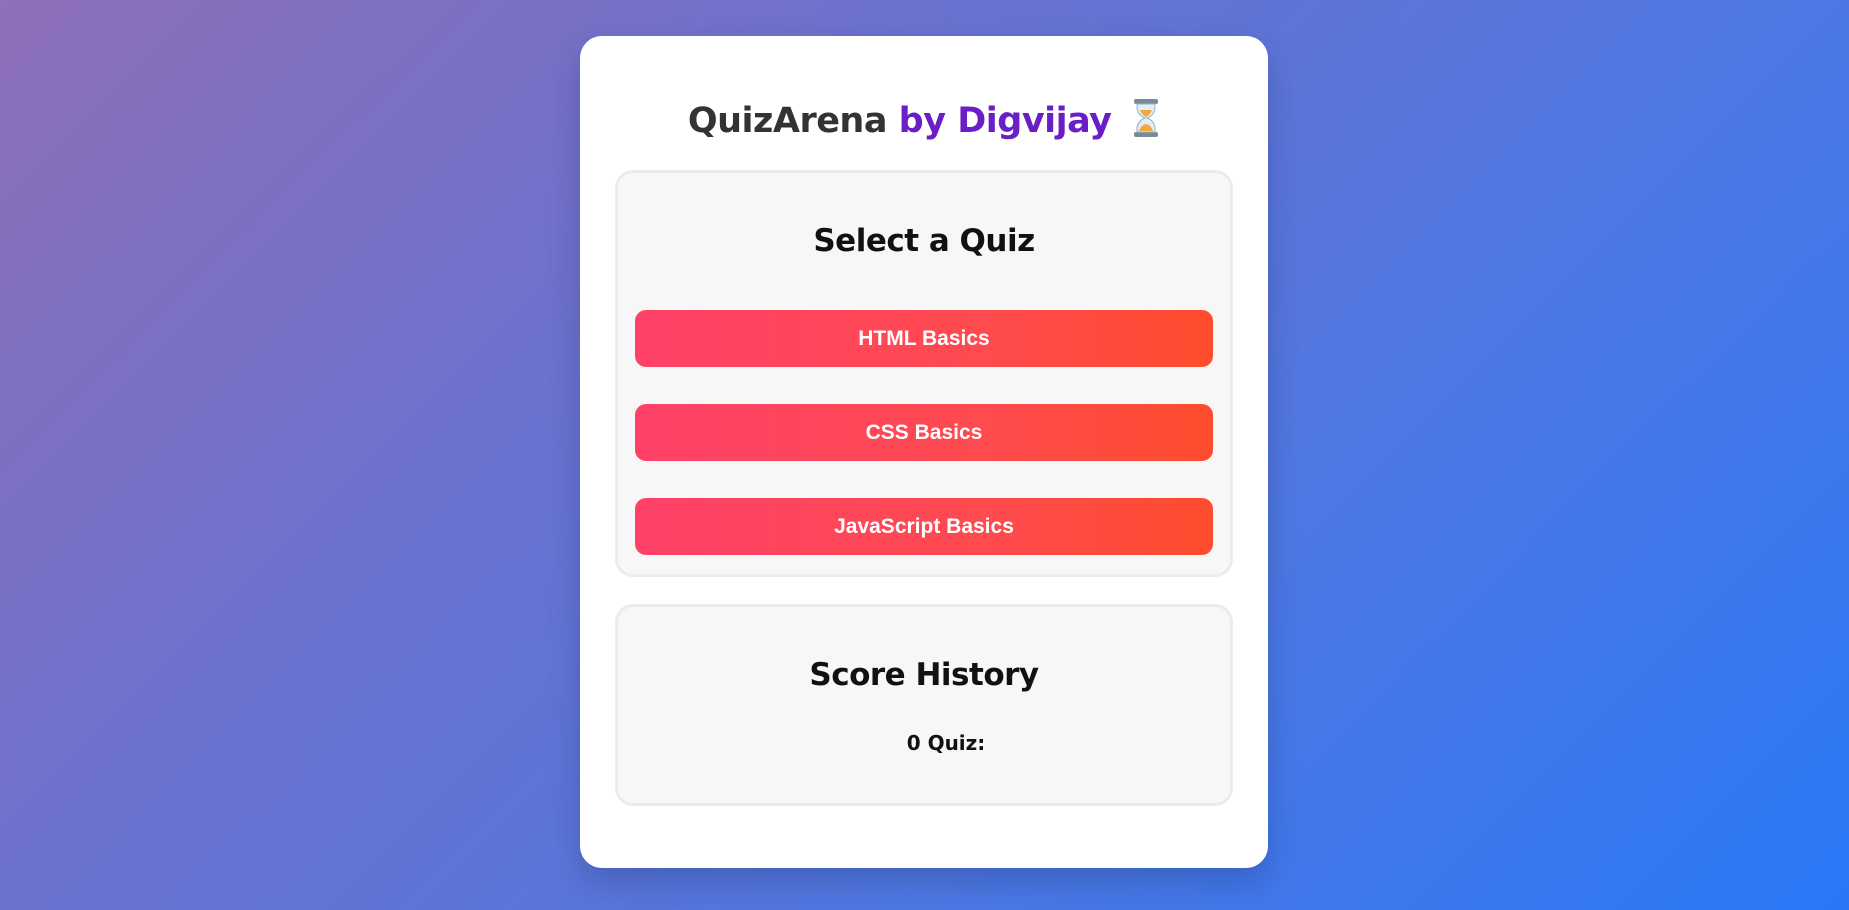 Image resolution: width=1849 pixels, height=910 pixels. What do you see at coordinates (924, 432) in the screenshot?
I see `css-basics-button: CSS Basics` at bounding box center [924, 432].